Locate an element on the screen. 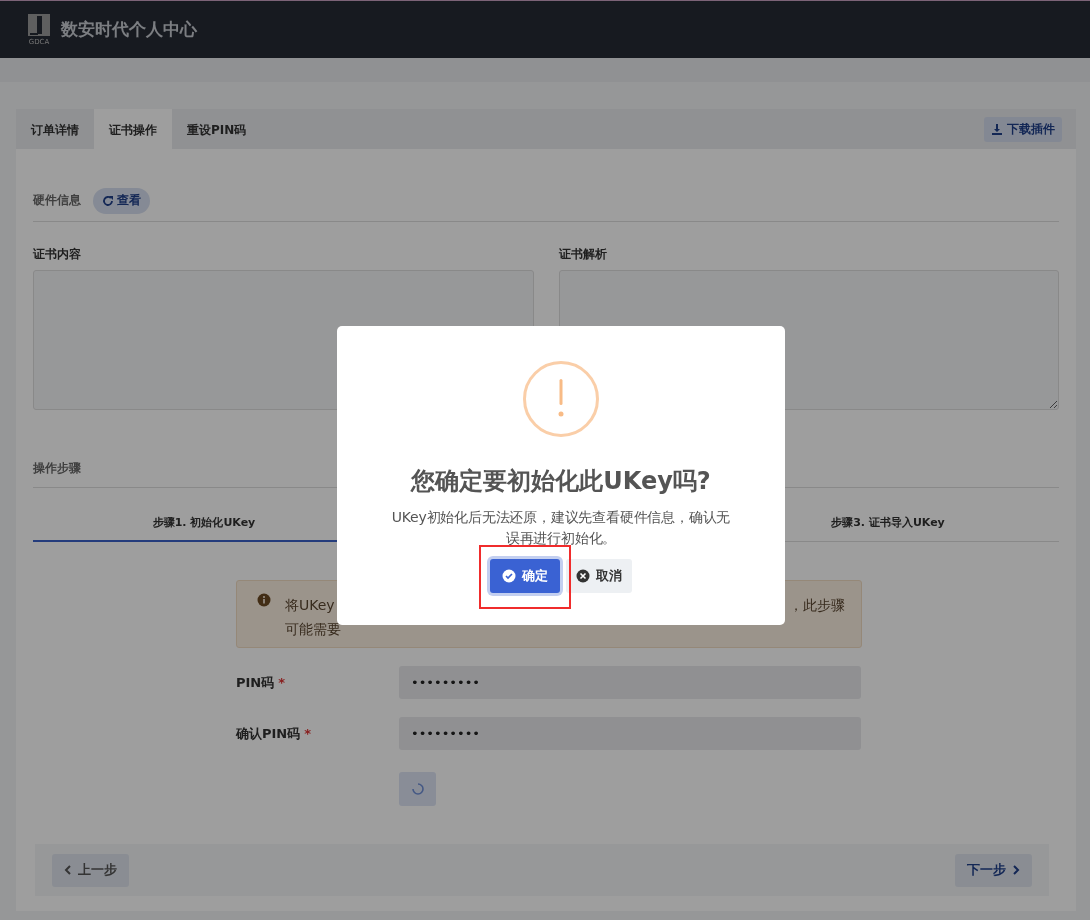  panel-label: 证书解析 is located at coordinates (583, 254).